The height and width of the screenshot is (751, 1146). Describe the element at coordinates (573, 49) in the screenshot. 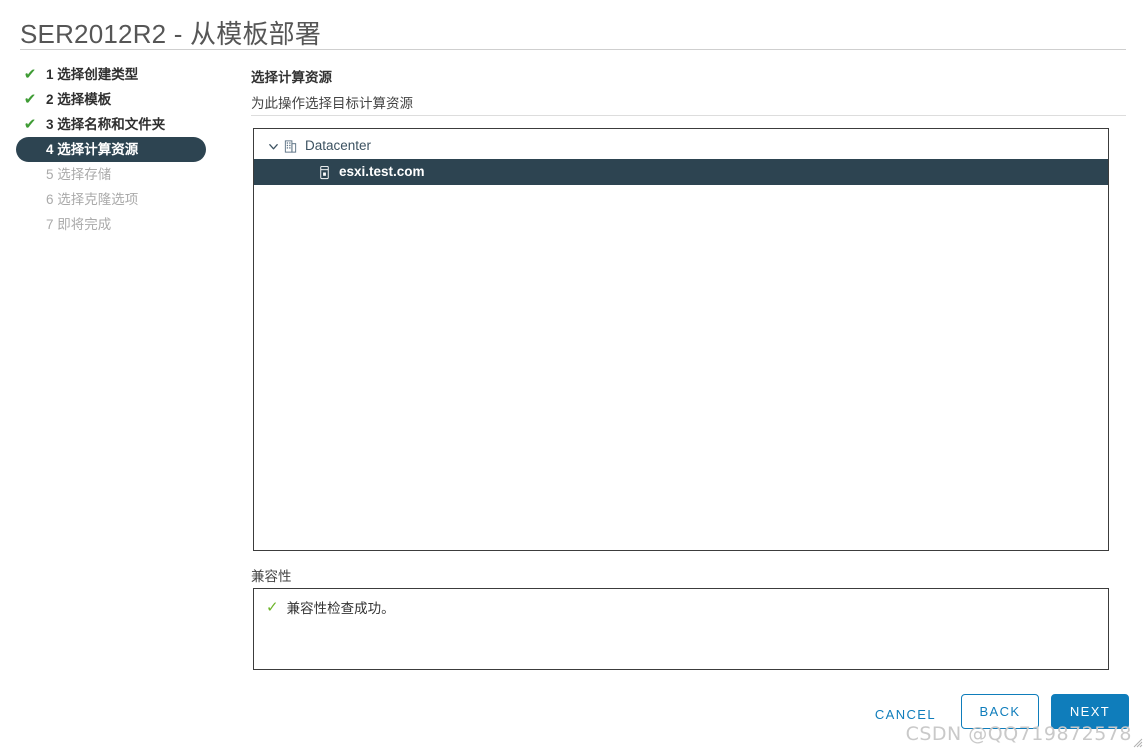

I see `title-divider` at that location.